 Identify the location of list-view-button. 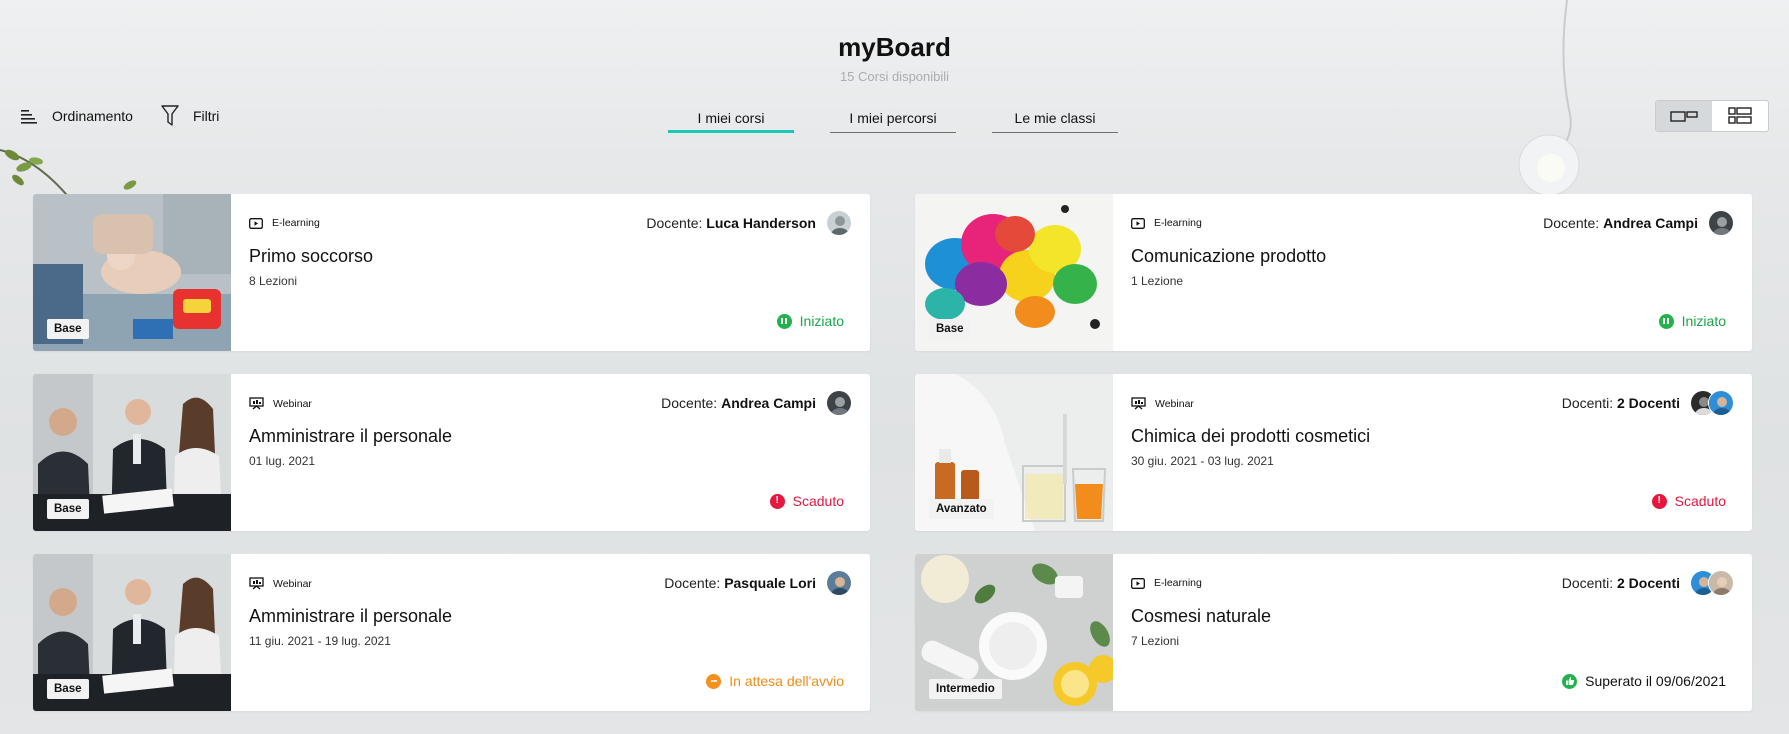
(1740, 116).